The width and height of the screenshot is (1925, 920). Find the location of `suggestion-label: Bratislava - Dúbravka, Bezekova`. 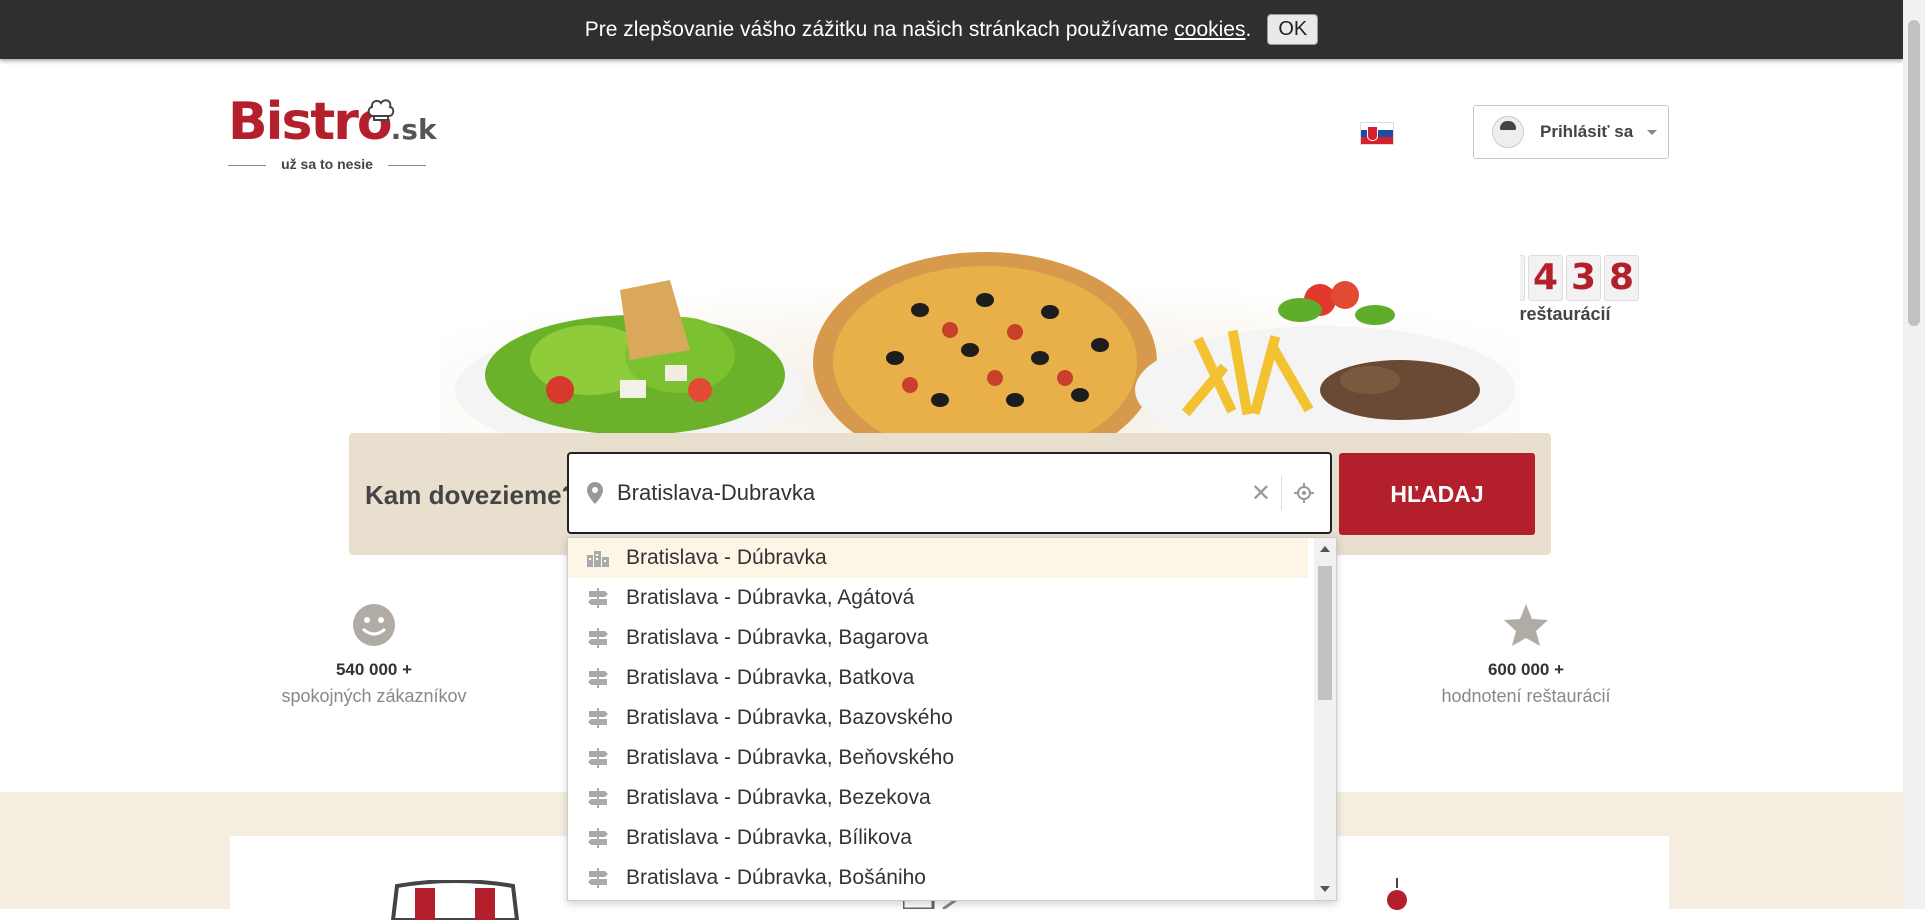

suggestion-label: Bratislava - Dúbravka, Bezekova is located at coordinates (778, 797).